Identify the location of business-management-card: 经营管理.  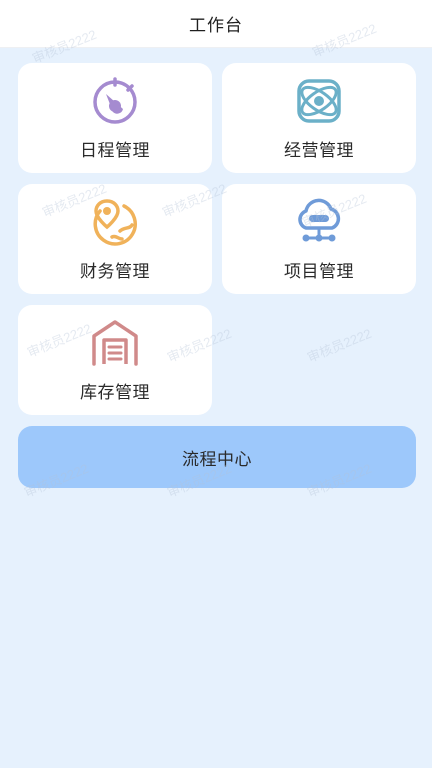
(319, 118).